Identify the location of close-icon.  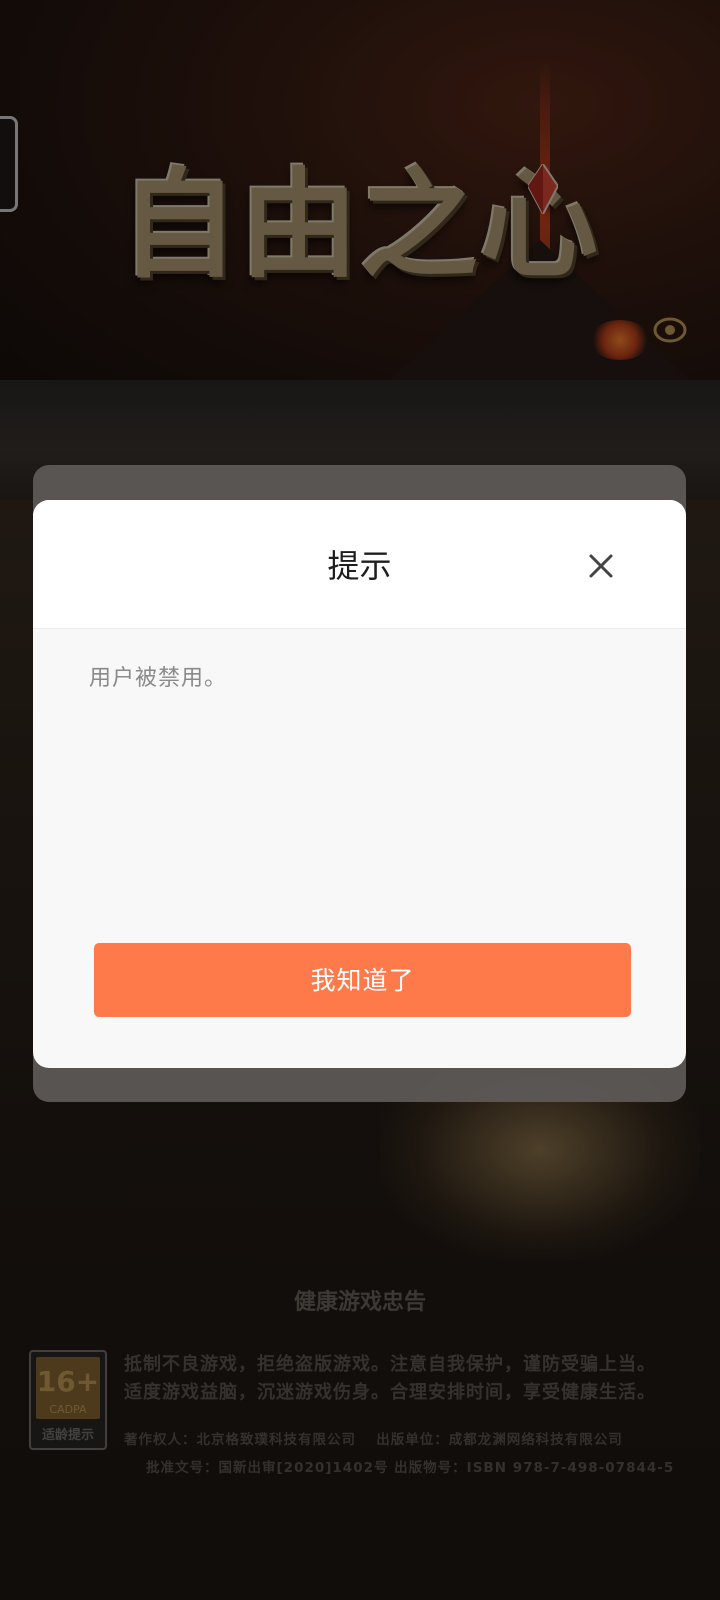
(601, 566).